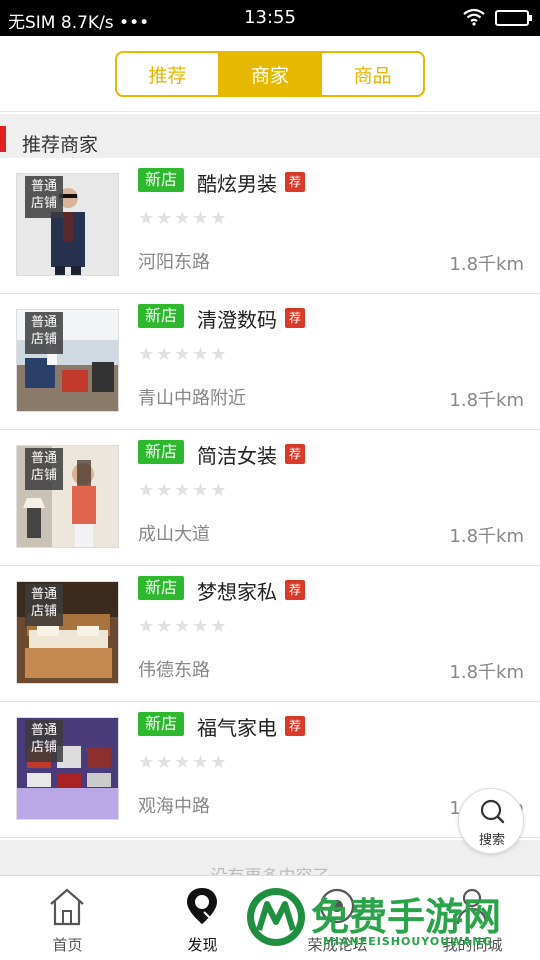  What do you see at coordinates (174, 806) in the screenshot?
I see `shop-address: 观海中路` at bounding box center [174, 806].